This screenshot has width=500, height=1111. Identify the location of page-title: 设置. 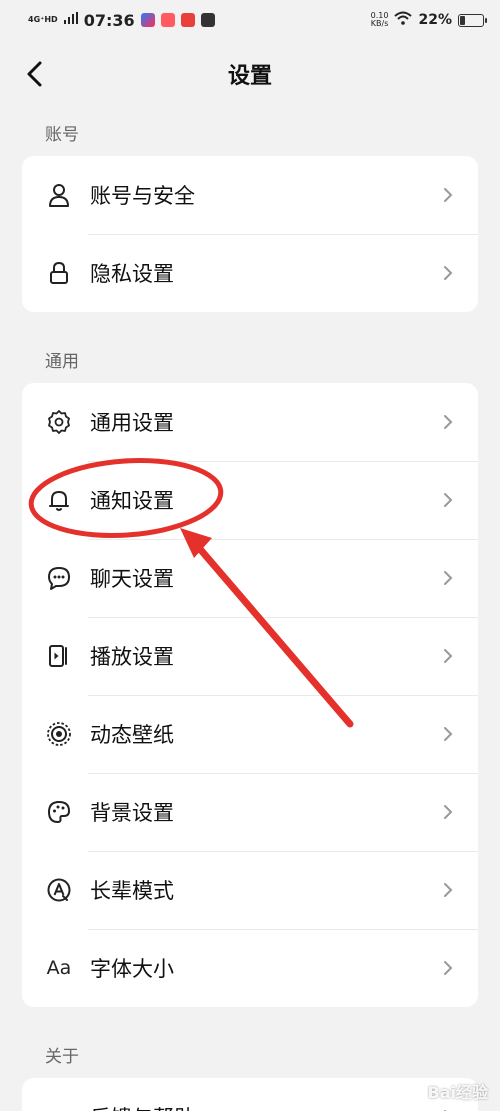
(249, 76).